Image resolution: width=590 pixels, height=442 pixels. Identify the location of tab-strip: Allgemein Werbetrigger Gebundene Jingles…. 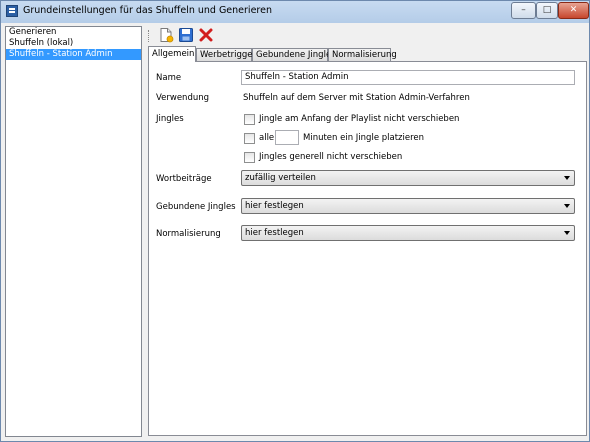
(368, 54).